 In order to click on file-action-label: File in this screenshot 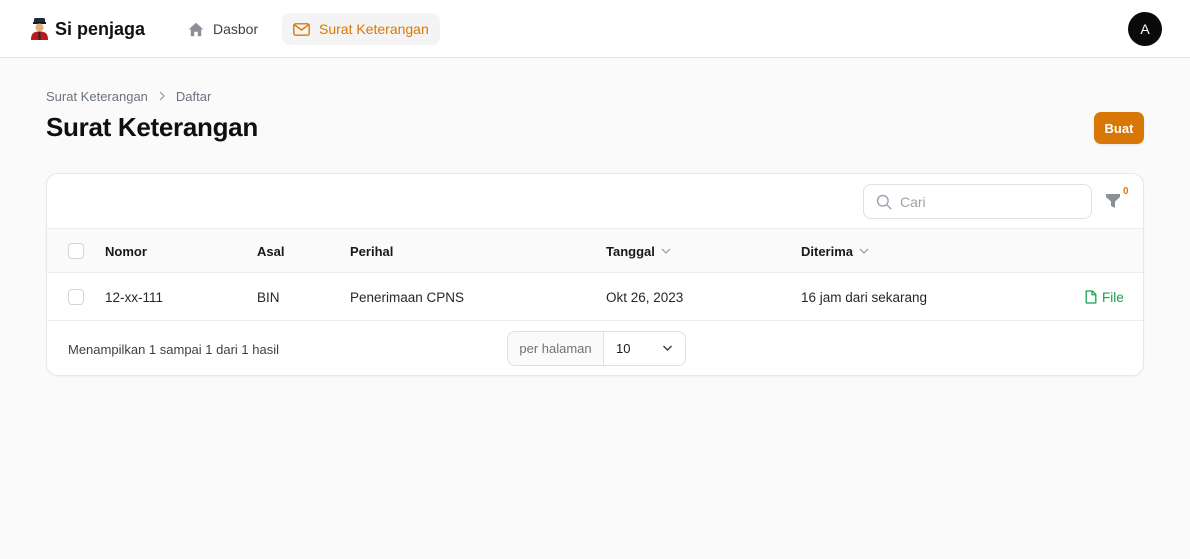, I will do `click(1113, 297)`.